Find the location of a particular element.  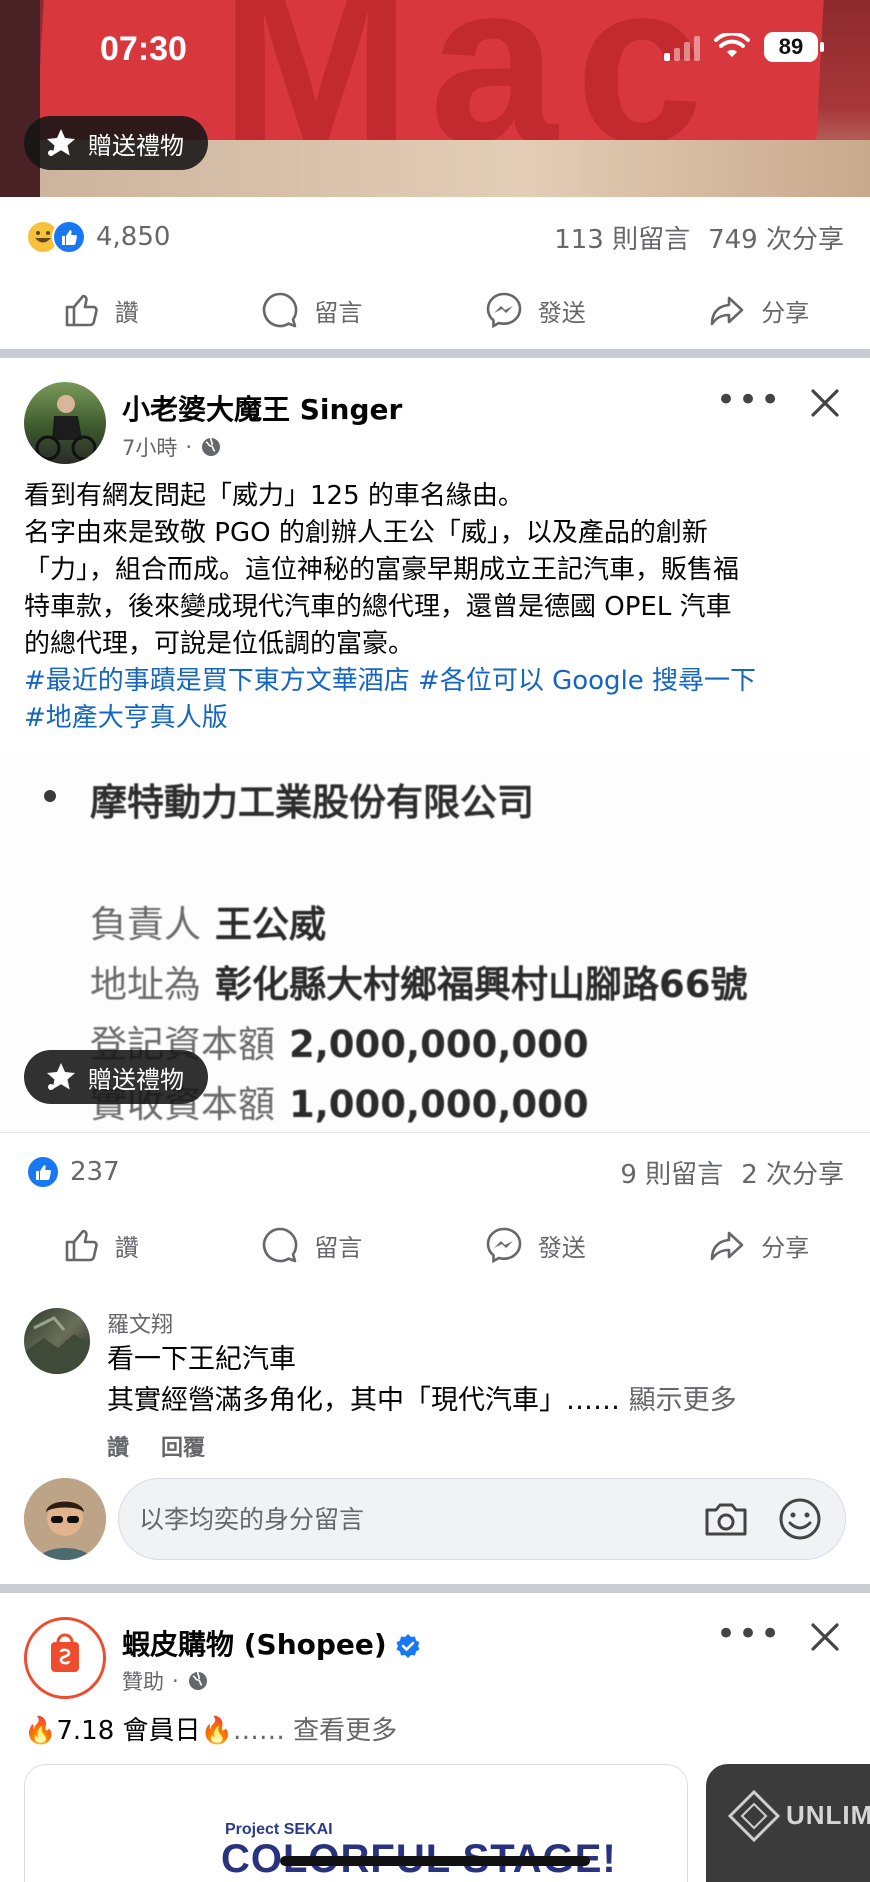

company-name: 摩特動力工業股份有限公司 is located at coordinates (312, 802).